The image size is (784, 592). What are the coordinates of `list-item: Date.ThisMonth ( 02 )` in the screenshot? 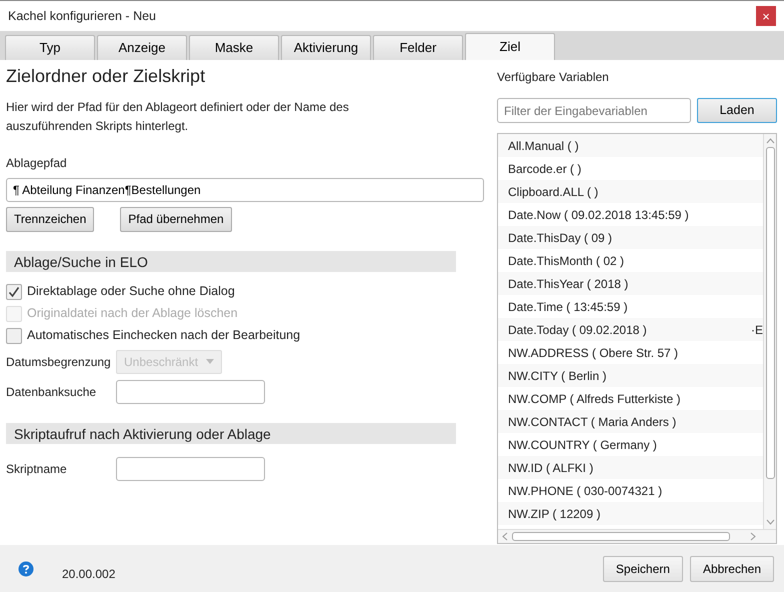 It's located at (566, 261).